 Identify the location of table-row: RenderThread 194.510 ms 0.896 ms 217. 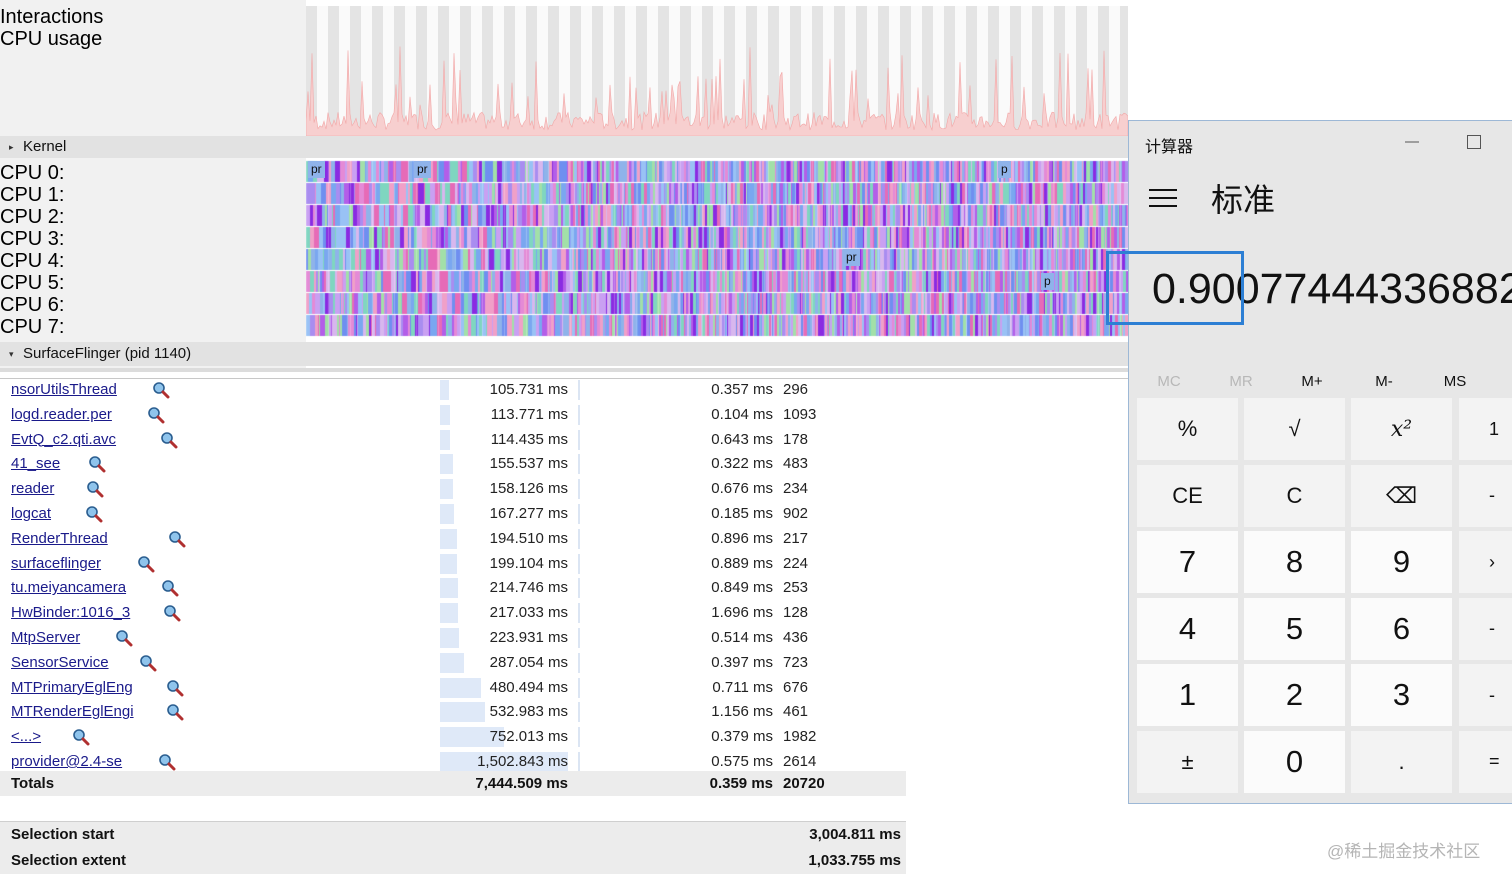
(453, 539).